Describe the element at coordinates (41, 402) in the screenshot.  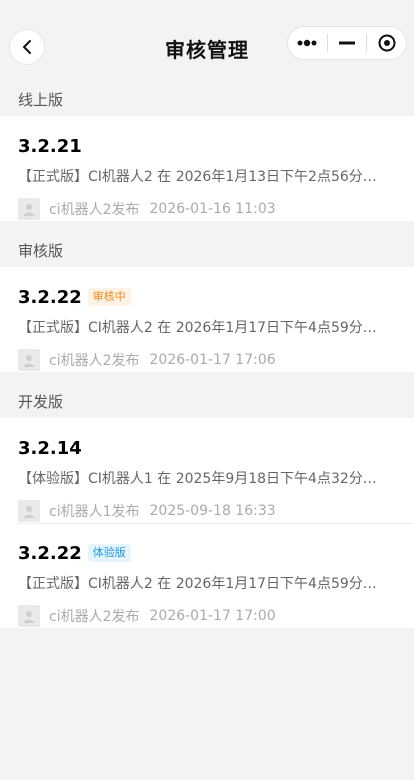
I see `section-title-dev: 开发版` at that location.